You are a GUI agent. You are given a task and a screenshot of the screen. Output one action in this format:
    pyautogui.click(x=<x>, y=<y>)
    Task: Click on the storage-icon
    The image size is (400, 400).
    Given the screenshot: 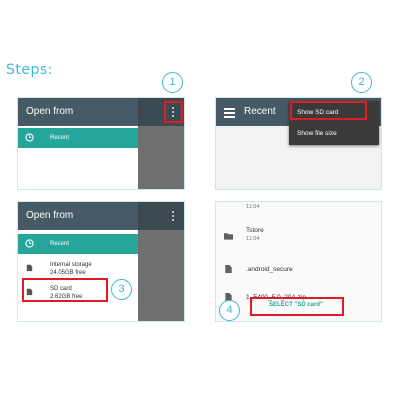 What is the action you would take?
    pyautogui.click(x=29, y=268)
    